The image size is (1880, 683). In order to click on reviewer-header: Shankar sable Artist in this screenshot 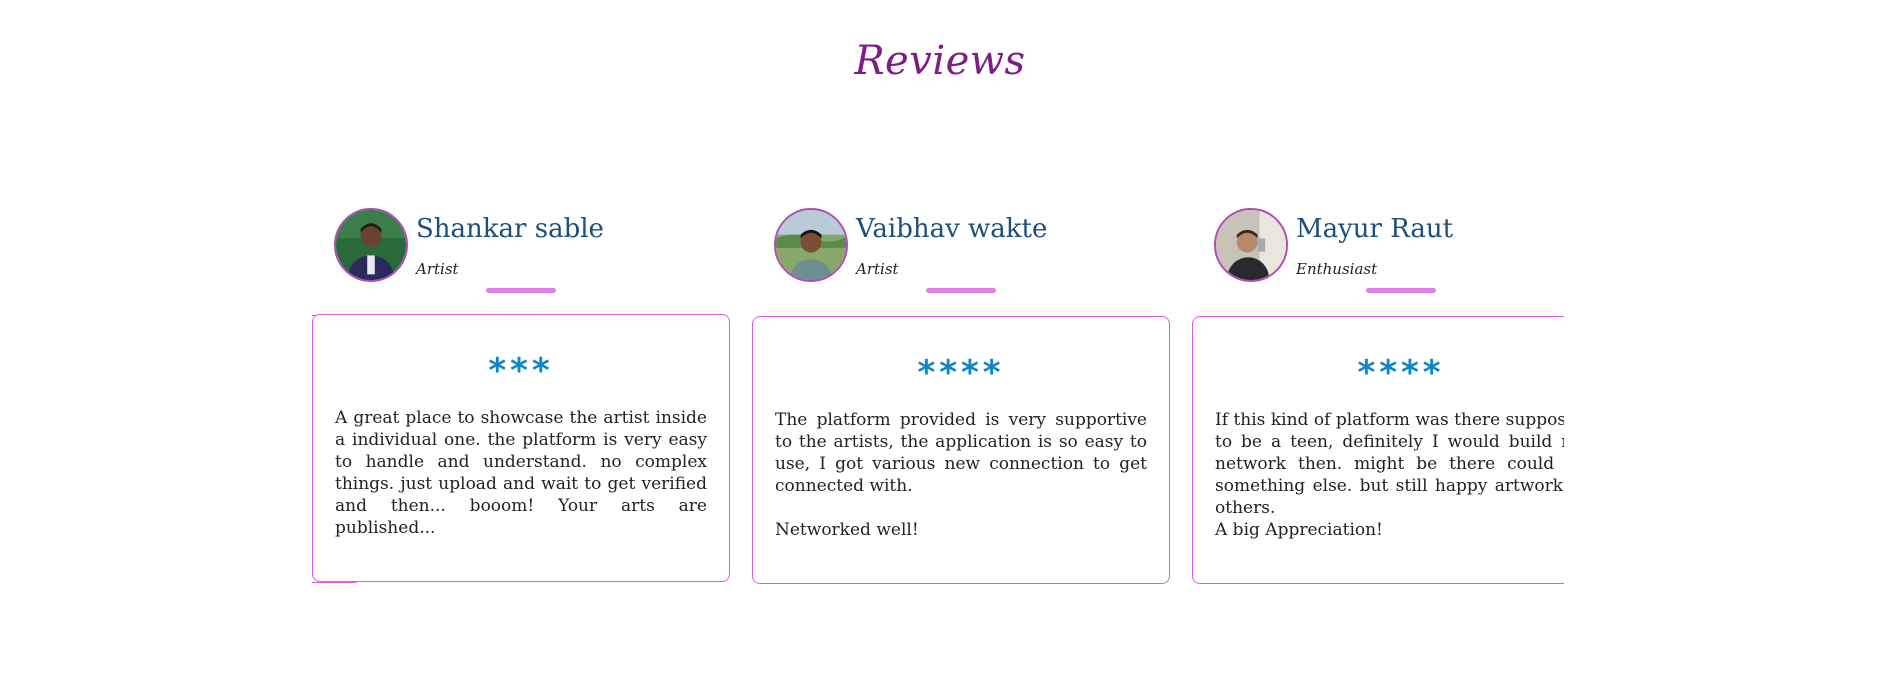, I will do `click(524, 250)`.